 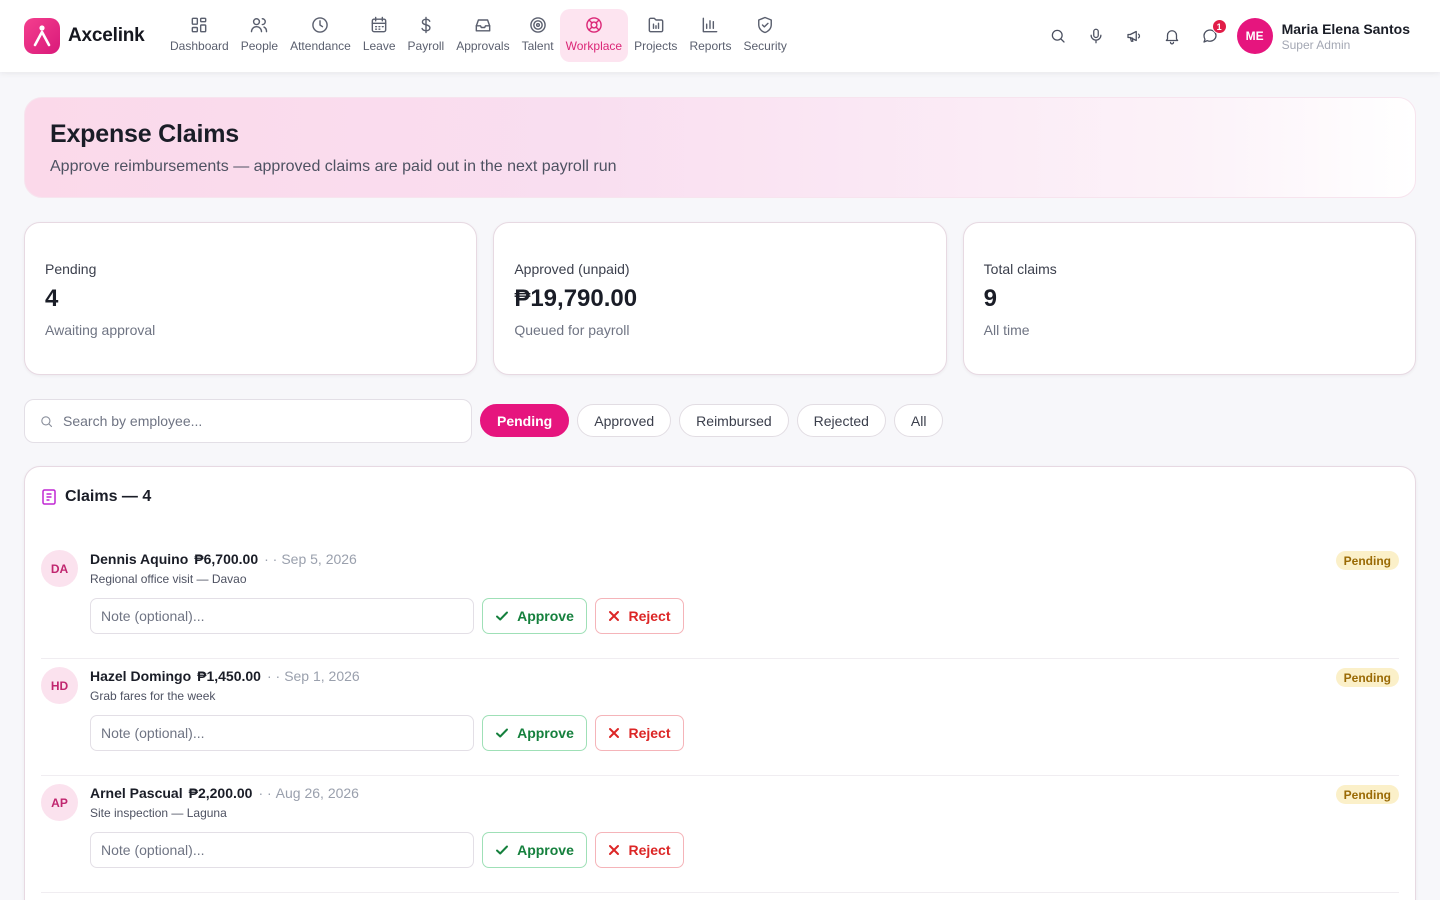 What do you see at coordinates (379, 24) in the screenshot?
I see `calendar-icon` at bounding box center [379, 24].